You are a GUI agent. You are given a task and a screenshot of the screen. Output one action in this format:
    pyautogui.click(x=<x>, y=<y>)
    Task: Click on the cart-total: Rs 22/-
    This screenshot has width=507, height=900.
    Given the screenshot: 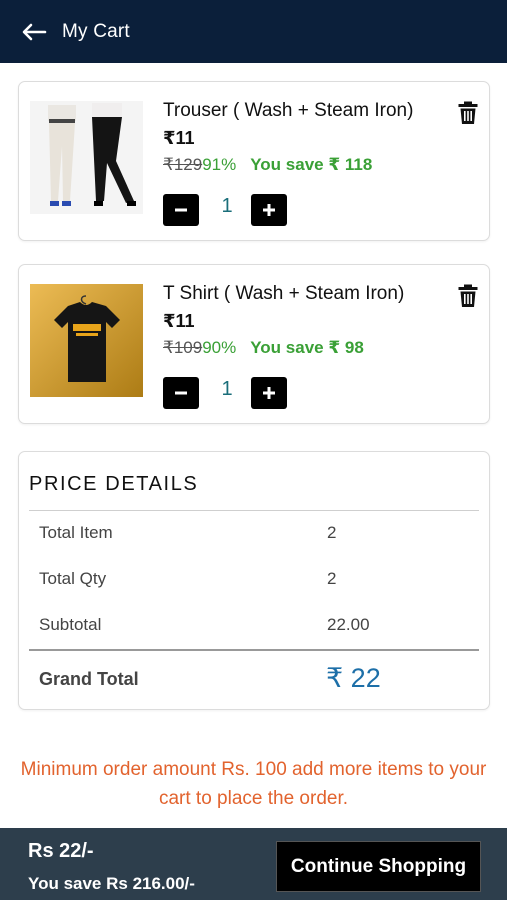 What is the action you would take?
    pyautogui.click(x=61, y=851)
    